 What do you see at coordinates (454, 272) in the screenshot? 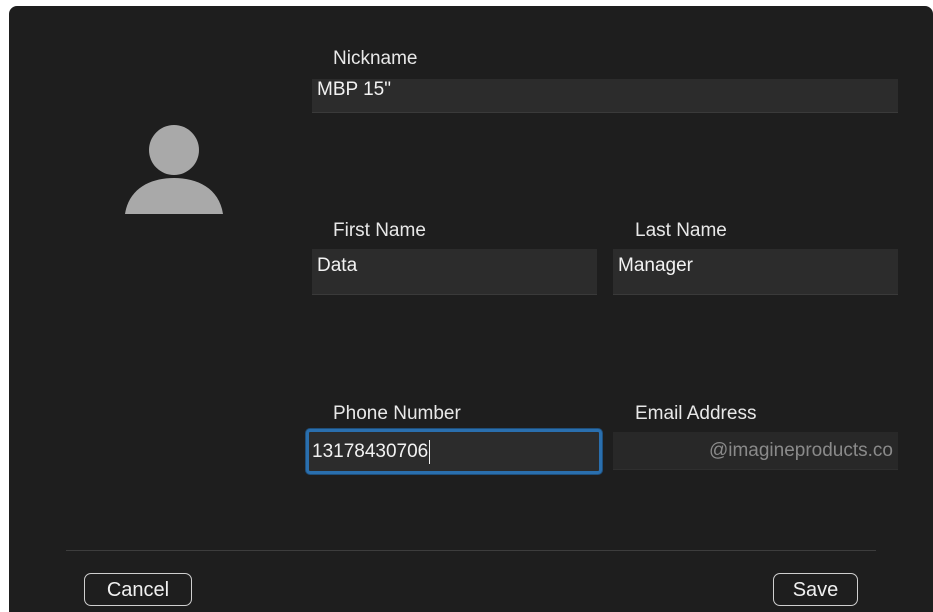
I see `first-name-field: Data` at bounding box center [454, 272].